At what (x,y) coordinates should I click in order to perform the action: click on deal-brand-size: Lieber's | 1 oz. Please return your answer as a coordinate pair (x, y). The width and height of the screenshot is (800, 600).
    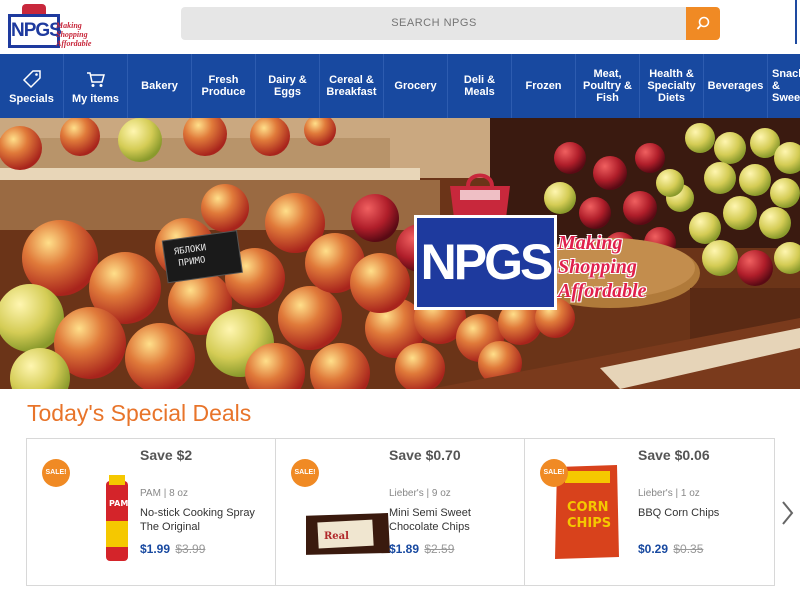
    Looking at the image, I should click on (669, 493).